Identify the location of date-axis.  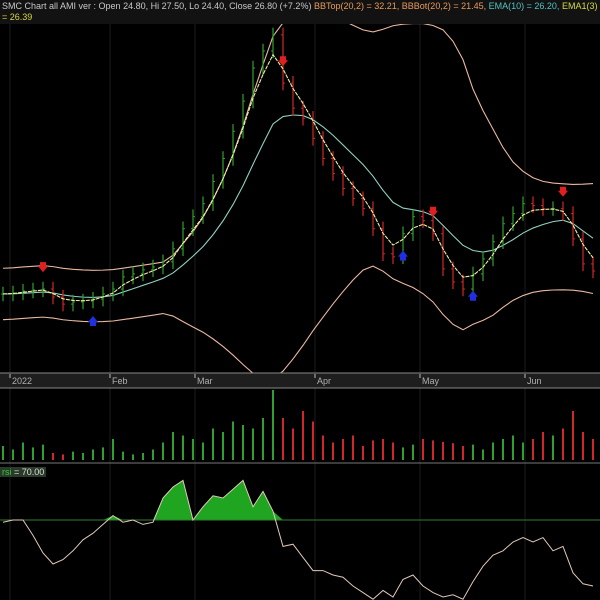
(300, 380).